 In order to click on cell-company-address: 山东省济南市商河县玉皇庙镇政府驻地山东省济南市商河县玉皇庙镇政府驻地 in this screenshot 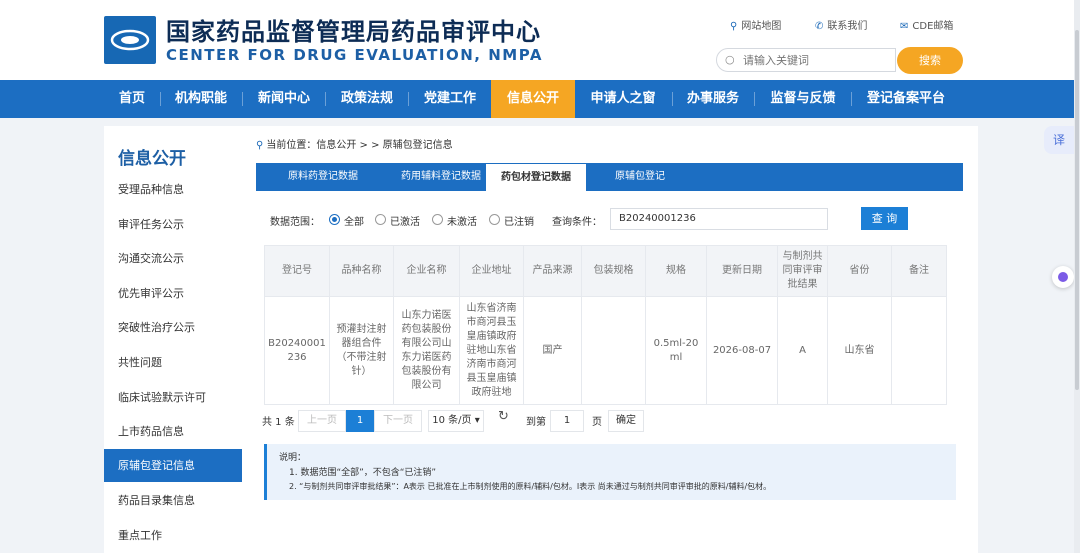, I will do `click(491, 350)`.